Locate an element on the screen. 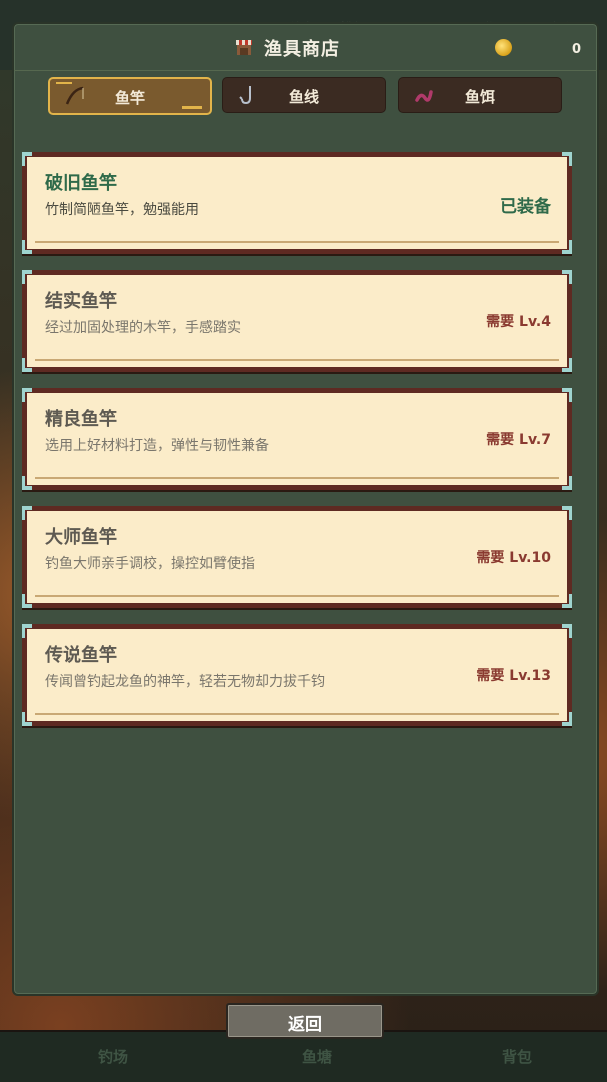  shop-stall-icon is located at coordinates (244, 47).